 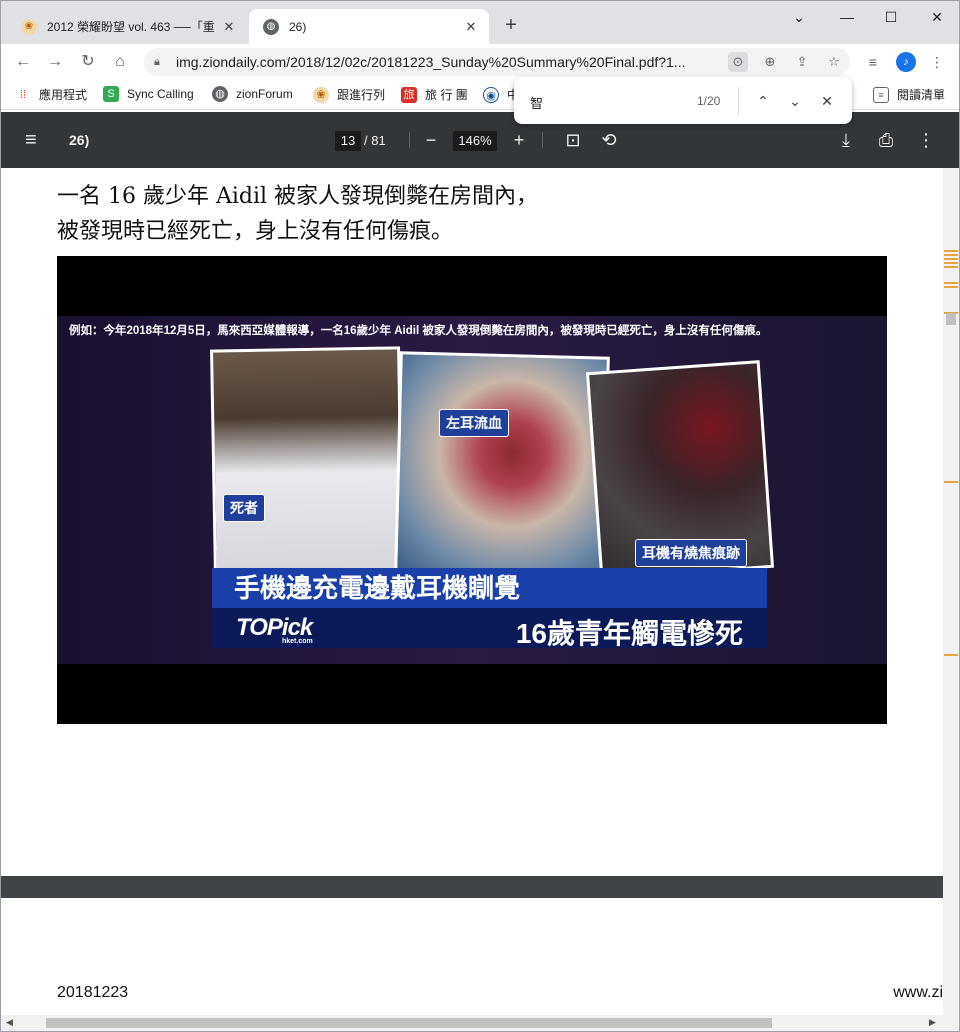 I want to click on label-burned-earphone: 耳機有燒焦痕跡, so click(x=691, y=553).